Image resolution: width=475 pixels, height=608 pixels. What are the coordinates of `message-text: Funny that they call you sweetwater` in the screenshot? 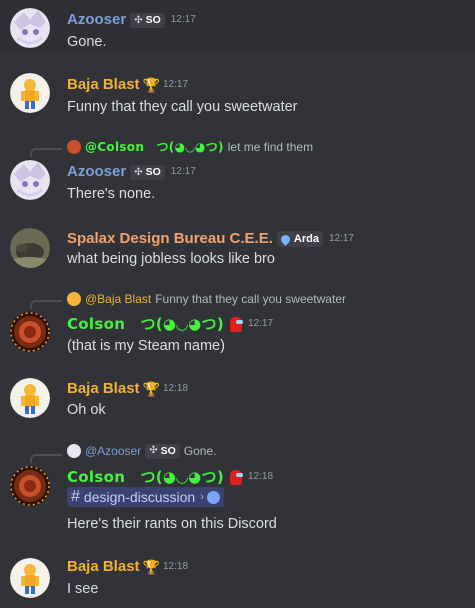 It's located at (182, 107).